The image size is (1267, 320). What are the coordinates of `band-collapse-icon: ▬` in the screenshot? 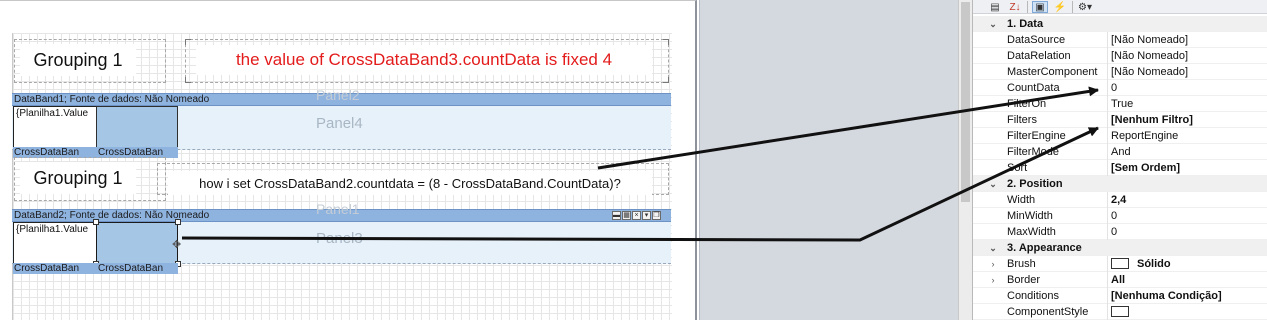 It's located at (616, 215).